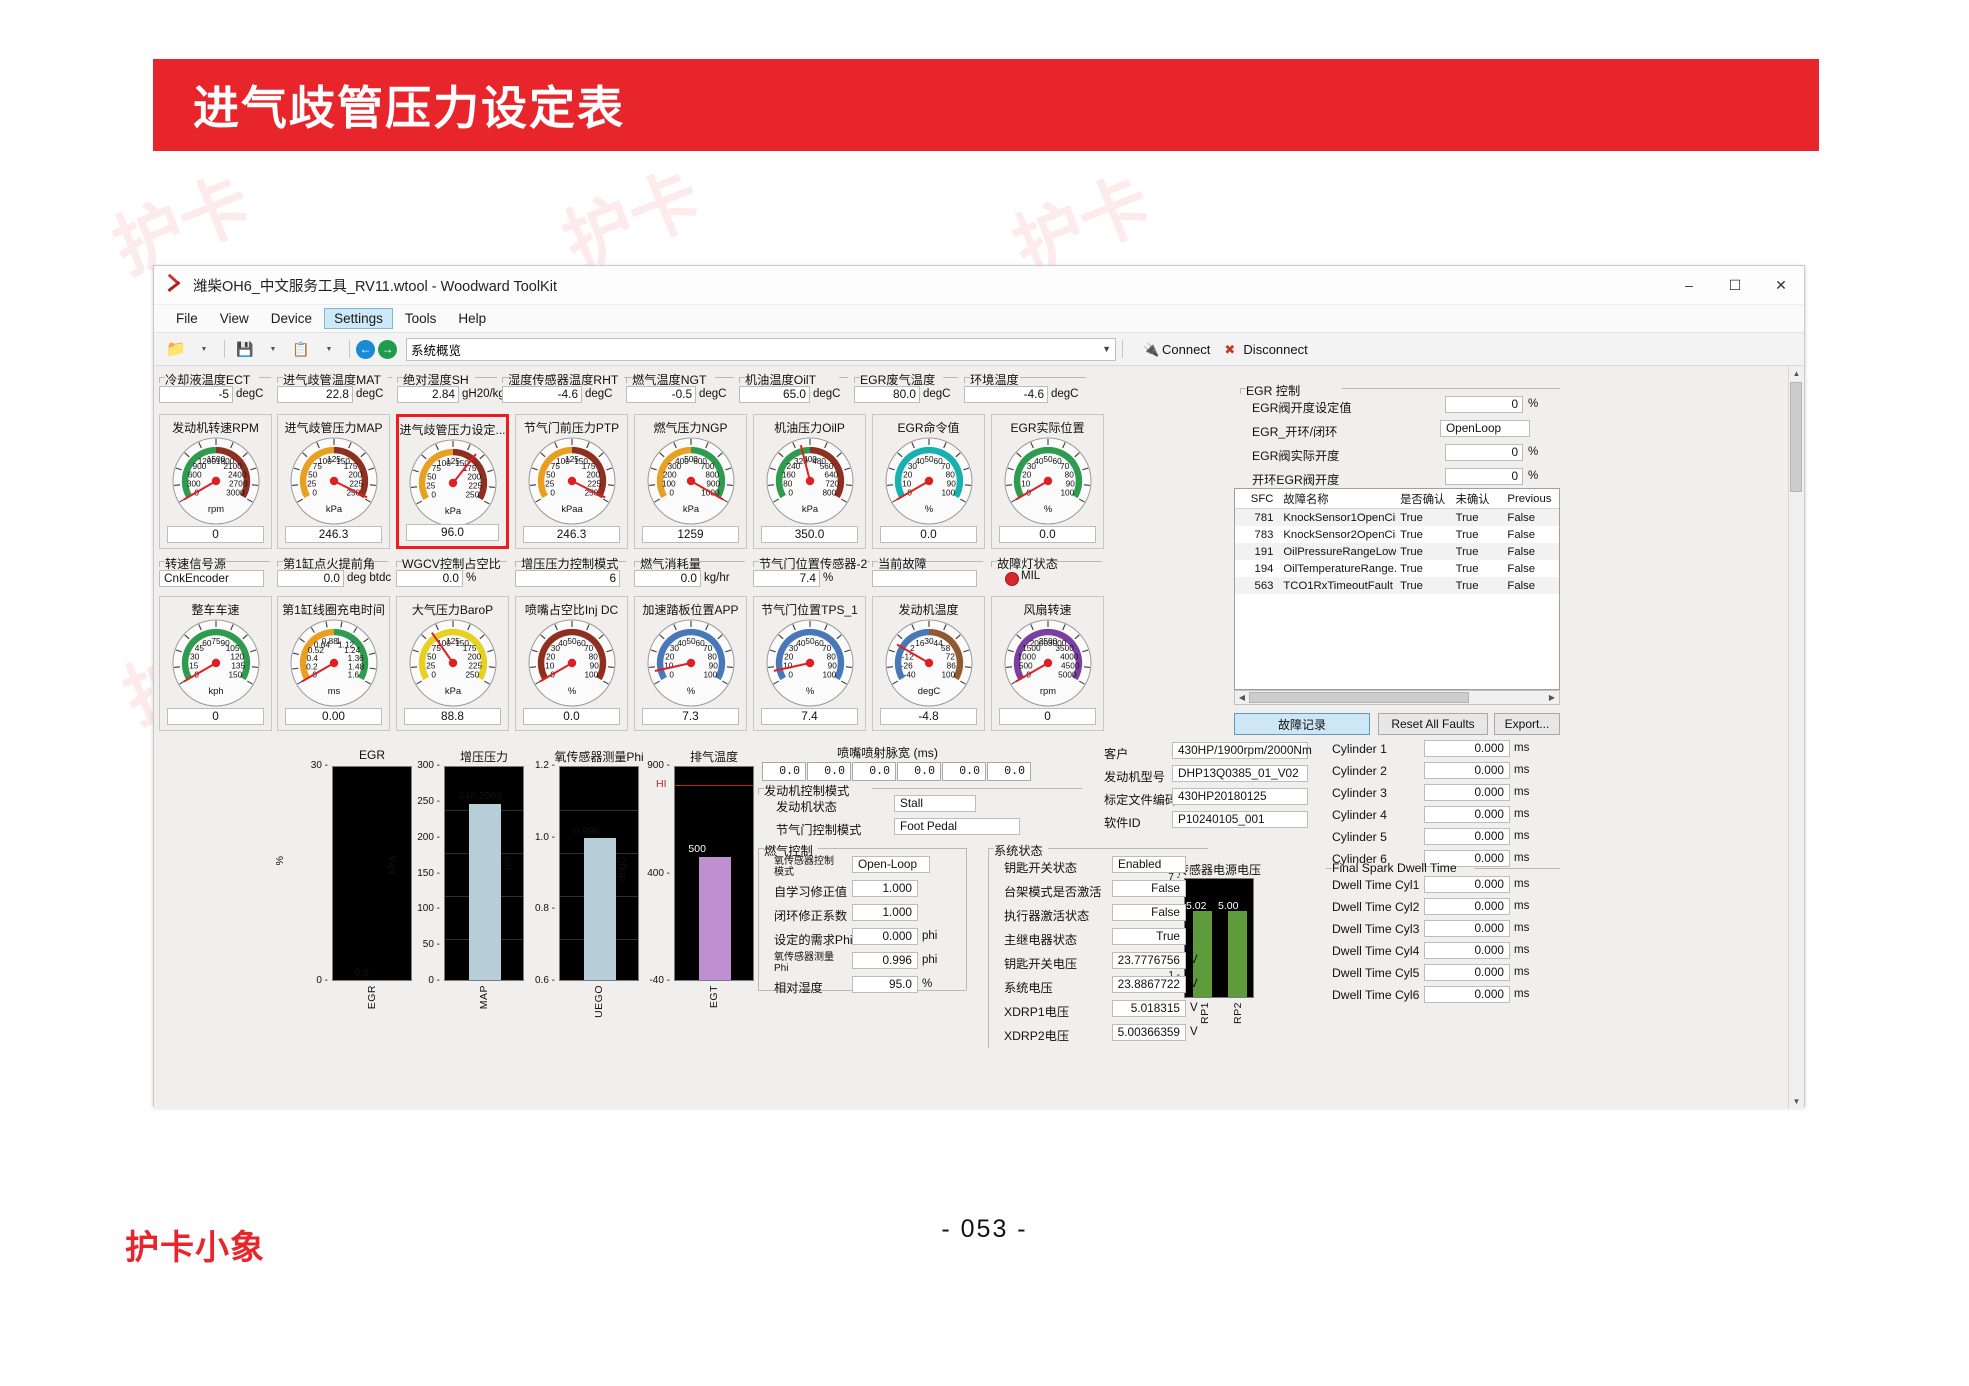 This screenshot has height=1386, width=1969. What do you see at coordinates (428, 394) in the screenshot?
I see `readout-value-2: 2.84` at bounding box center [428, 394].